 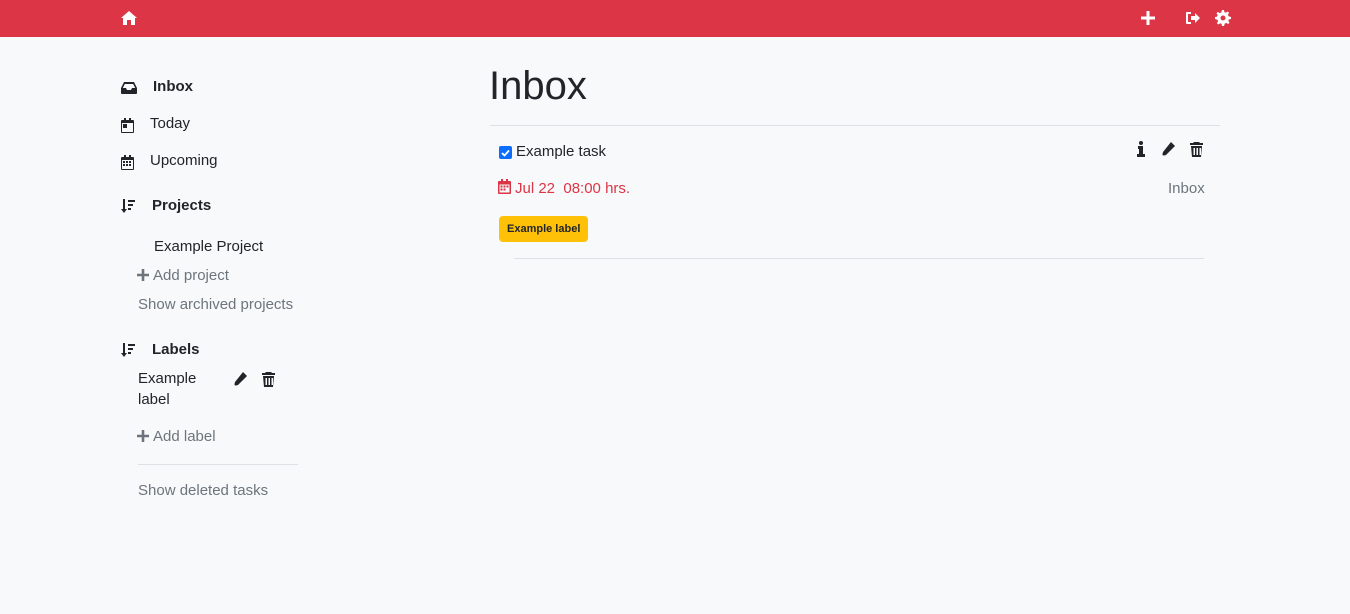 I want to click on task-due-date: Jul 22 08:00 hrs., so click(x=573, y=188).